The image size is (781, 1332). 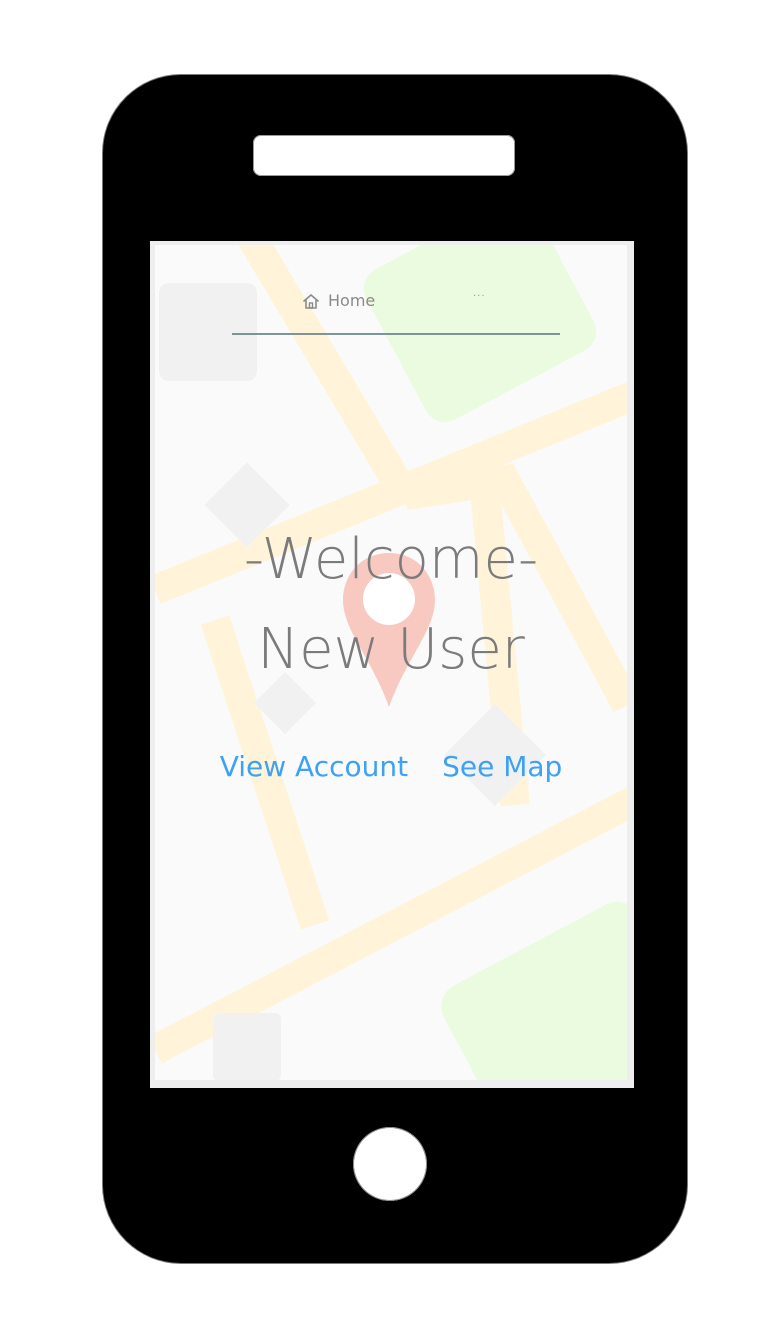 What do you see at coordinates (390, 1164) in the screenshot?
I see `phone-home-button` at bounding box center [390, 1164].